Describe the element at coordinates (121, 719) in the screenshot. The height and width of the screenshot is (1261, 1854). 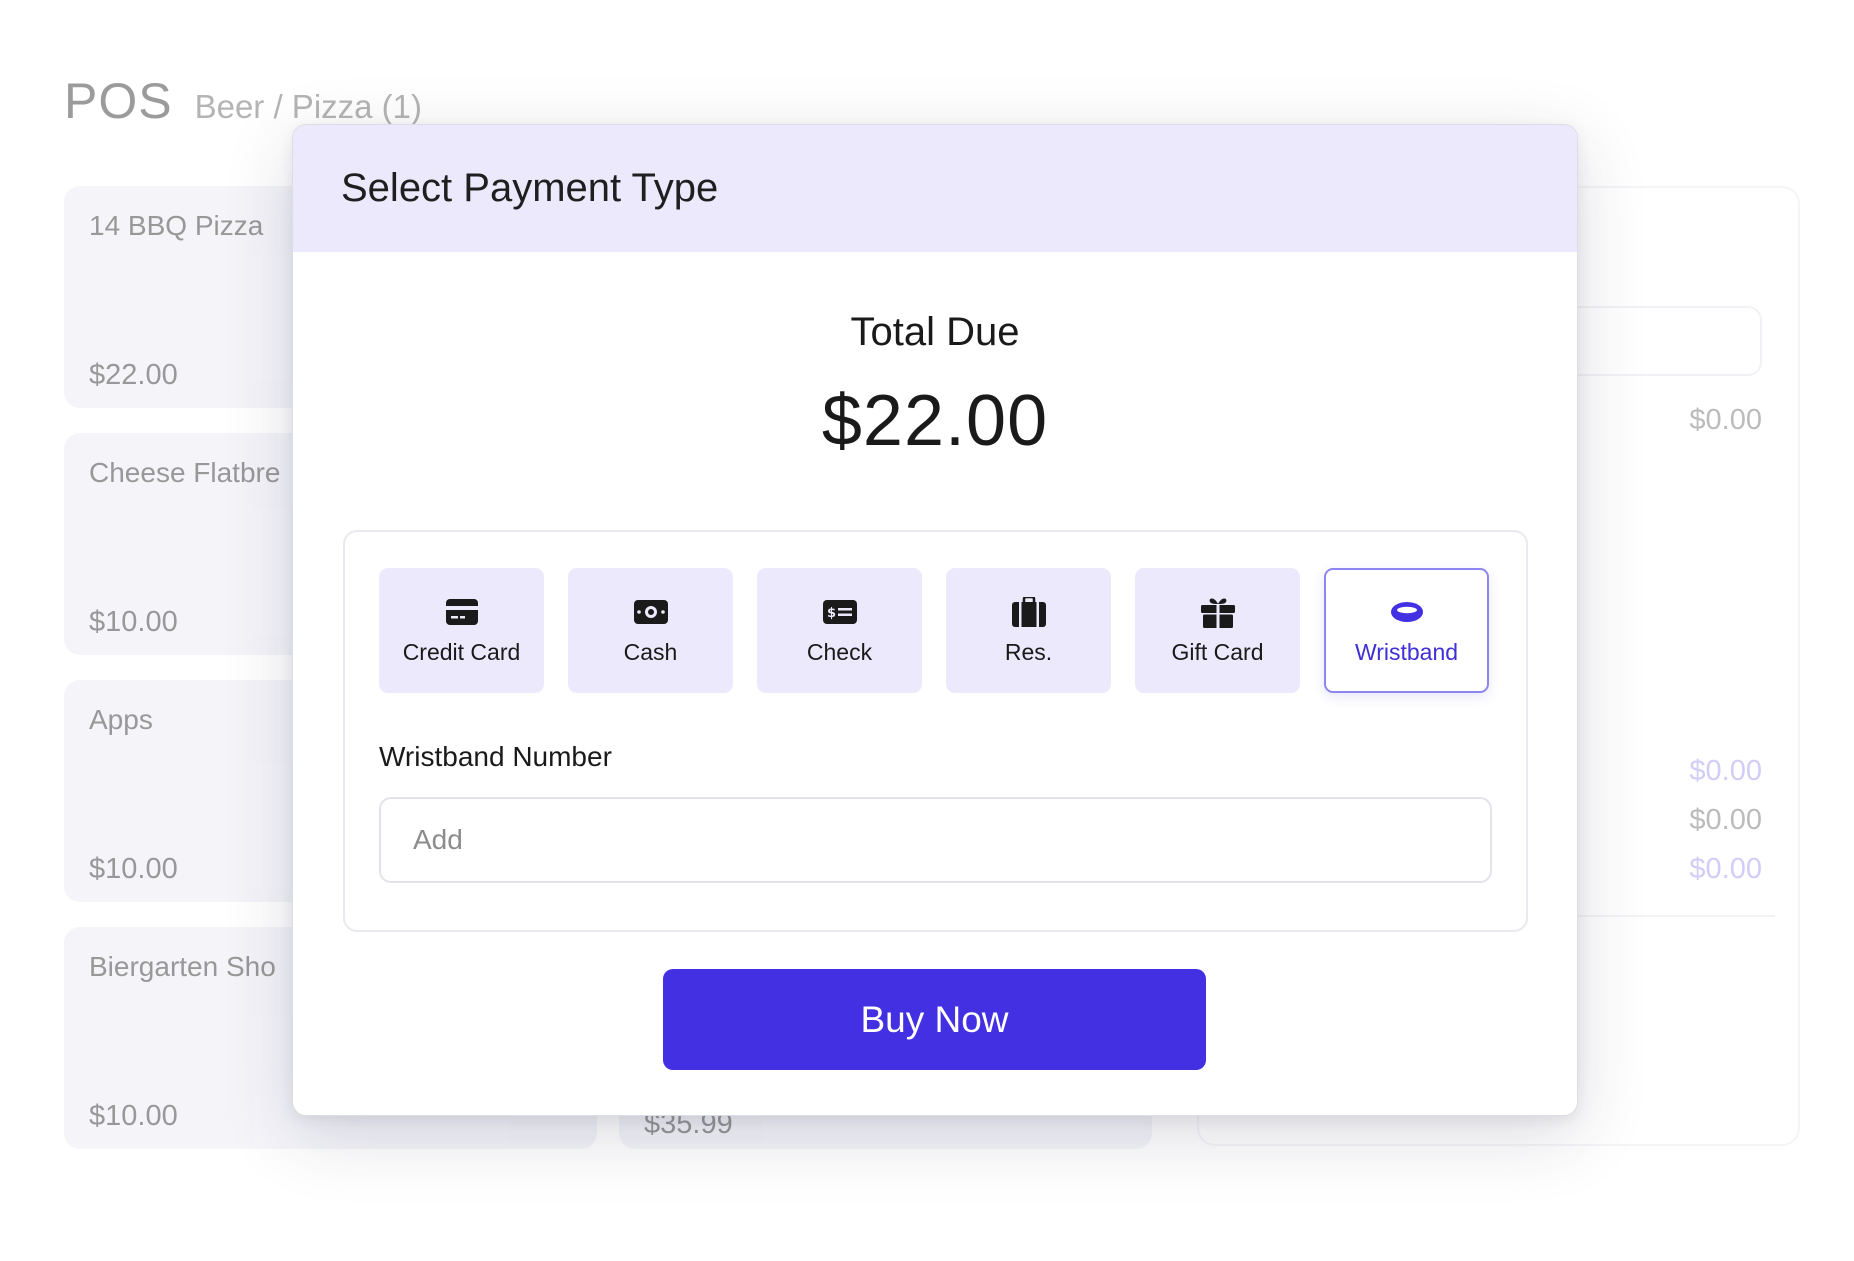
I see `product-name: Apps` at that location.